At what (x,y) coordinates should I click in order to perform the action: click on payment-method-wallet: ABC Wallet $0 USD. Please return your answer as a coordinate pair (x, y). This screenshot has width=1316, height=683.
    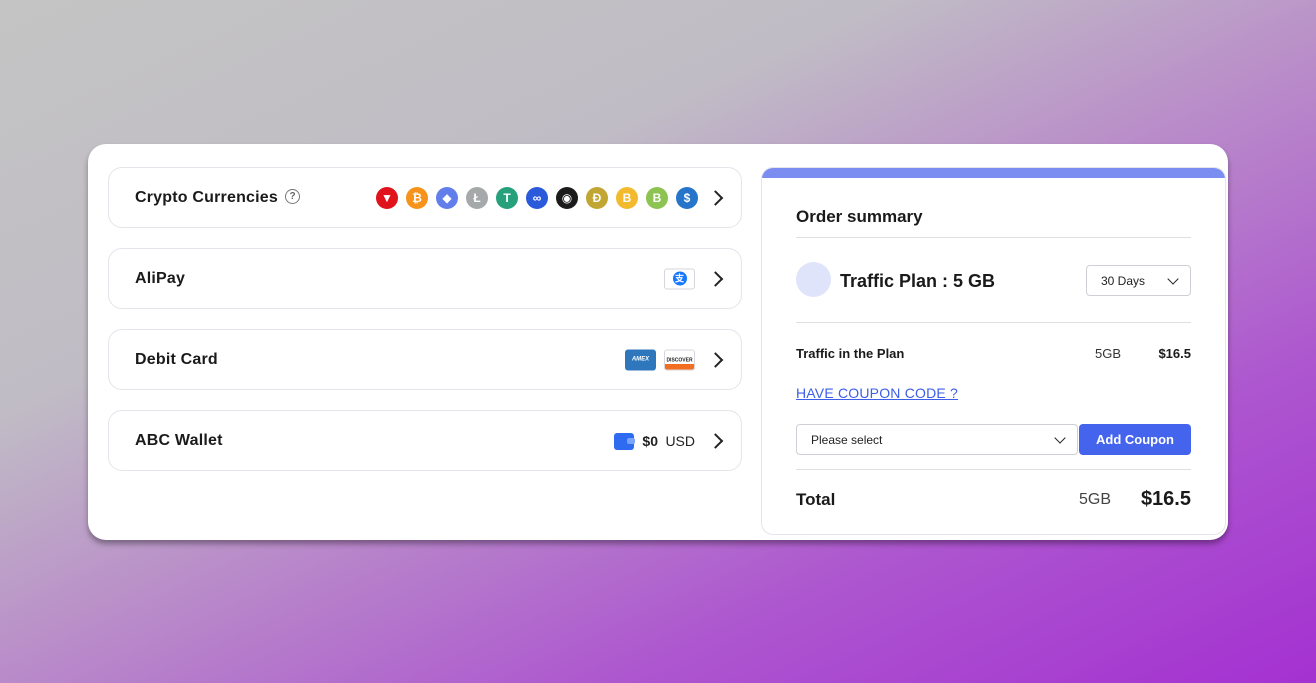
    Looking at the image, I should click on (425, 440).